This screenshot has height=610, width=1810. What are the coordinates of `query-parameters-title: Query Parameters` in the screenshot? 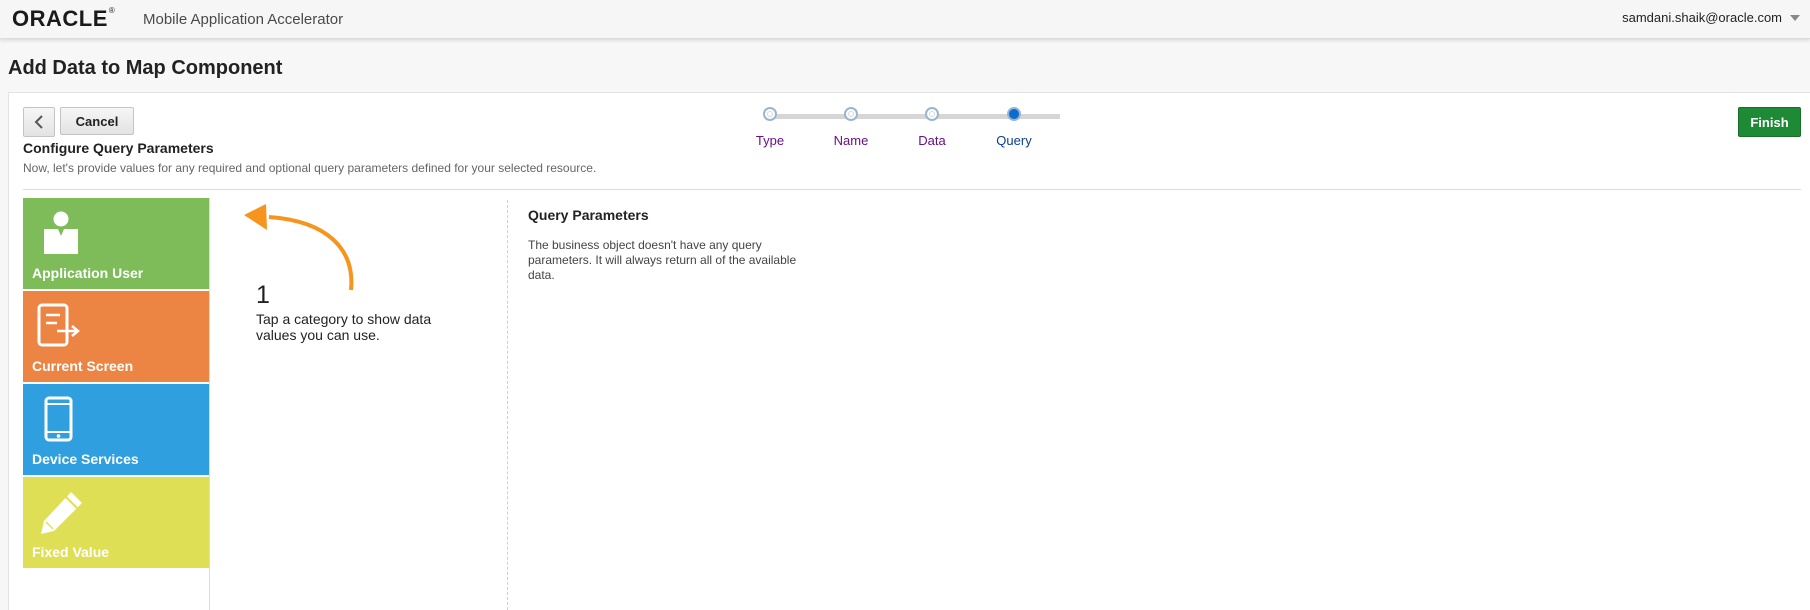 It's located at (588, 215).